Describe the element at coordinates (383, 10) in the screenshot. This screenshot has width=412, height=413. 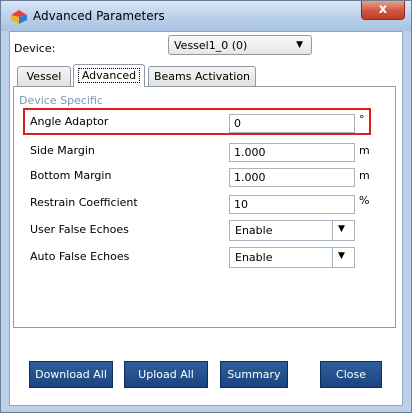
I see `window-close-button: x` at that location.